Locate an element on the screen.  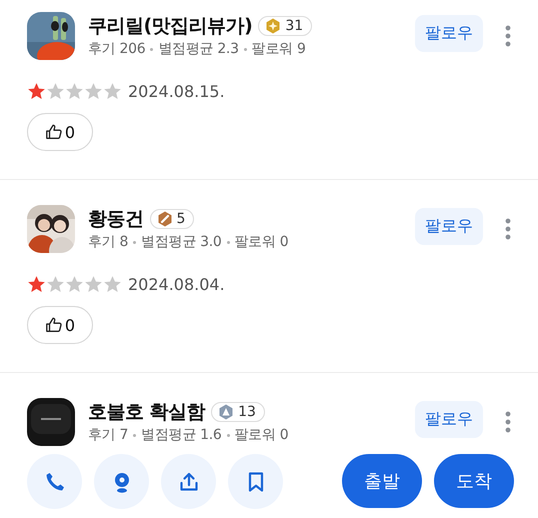
review-stat: 팔로워 9 is located at coordinates (279, 49).